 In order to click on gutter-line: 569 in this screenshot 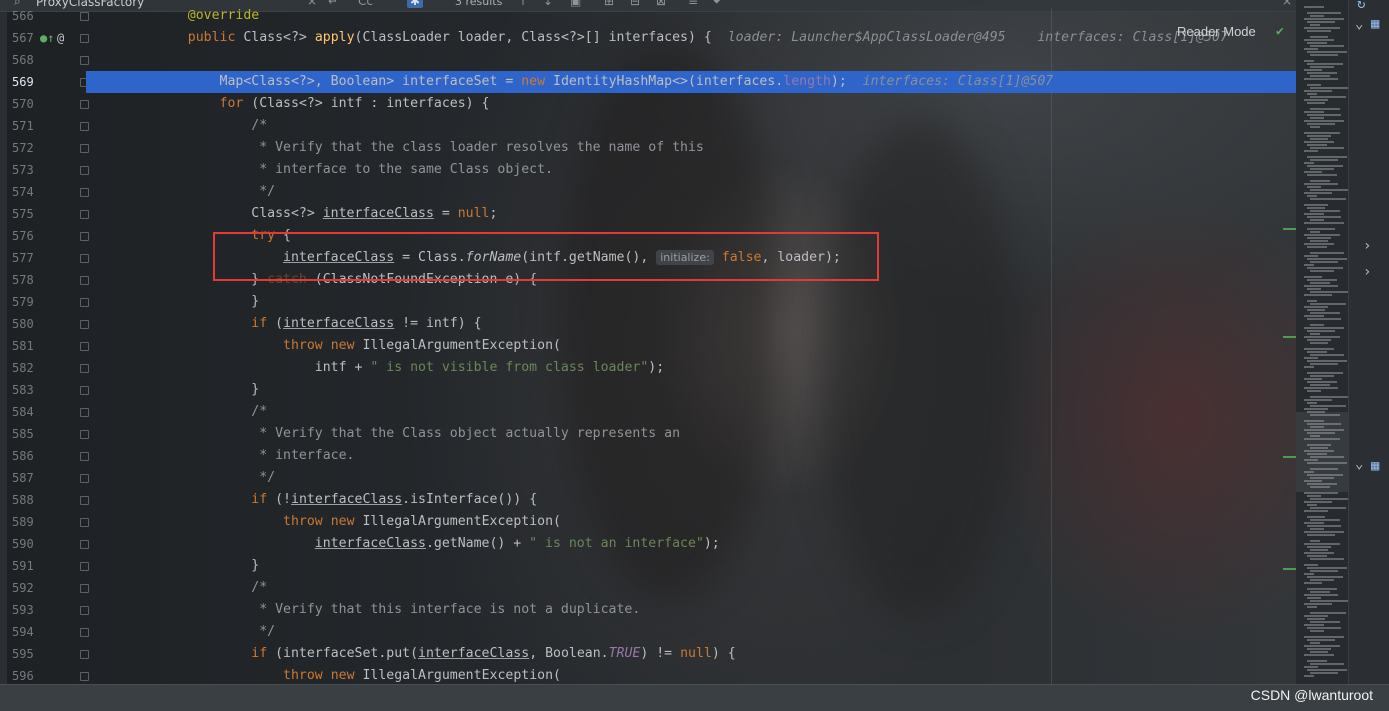, I will do `click(44, 82)`.